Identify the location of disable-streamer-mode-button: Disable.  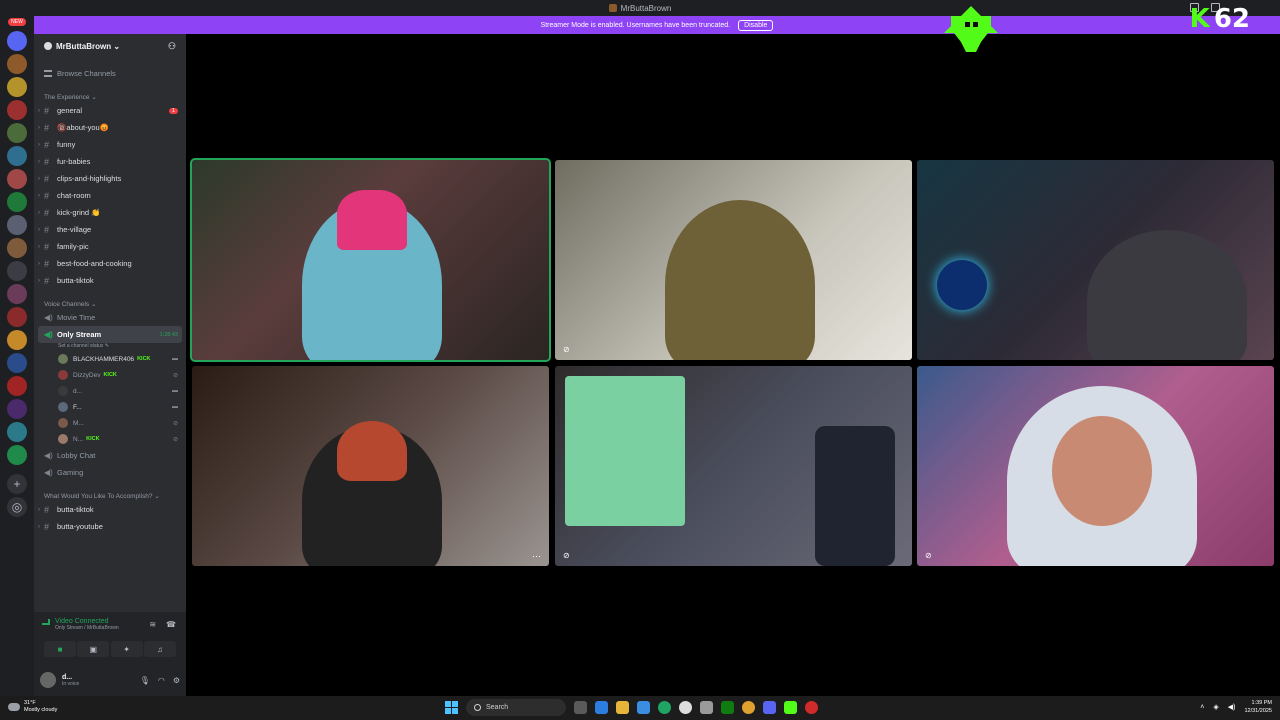
(756, 25).